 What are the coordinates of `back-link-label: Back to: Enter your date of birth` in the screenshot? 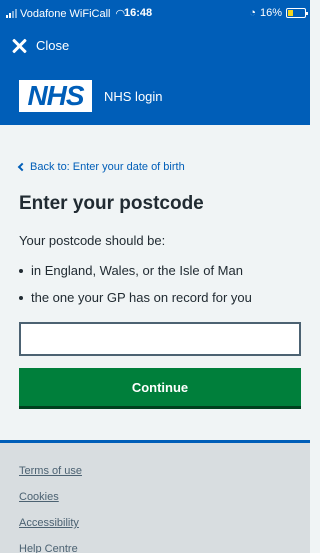 It's located at (107, 167).